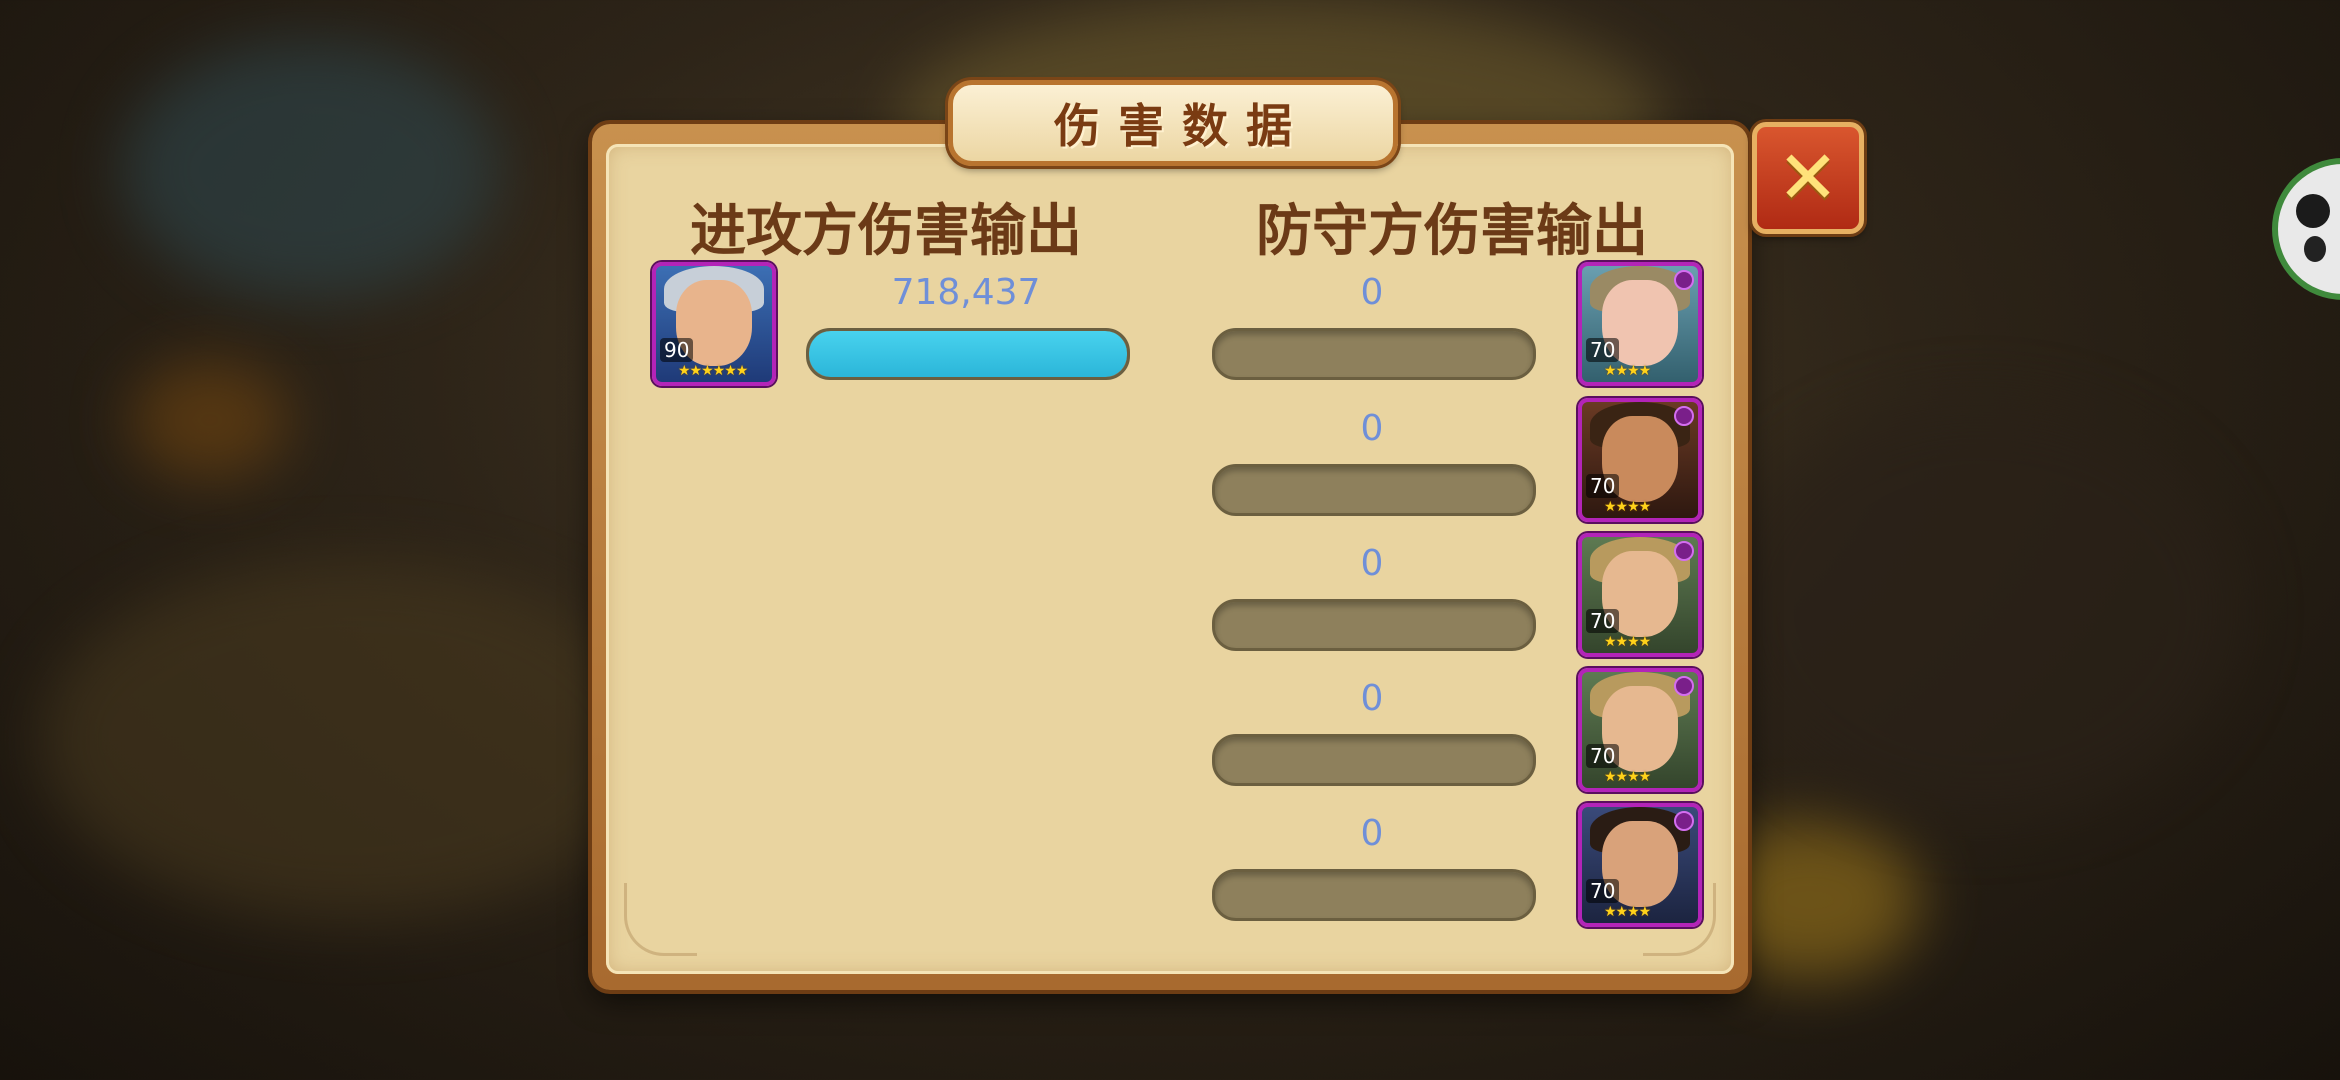 Image resolution: width=2340 pixels, height=1080 pixels. I want to click on close-button: ✕, so click(1808, 178).